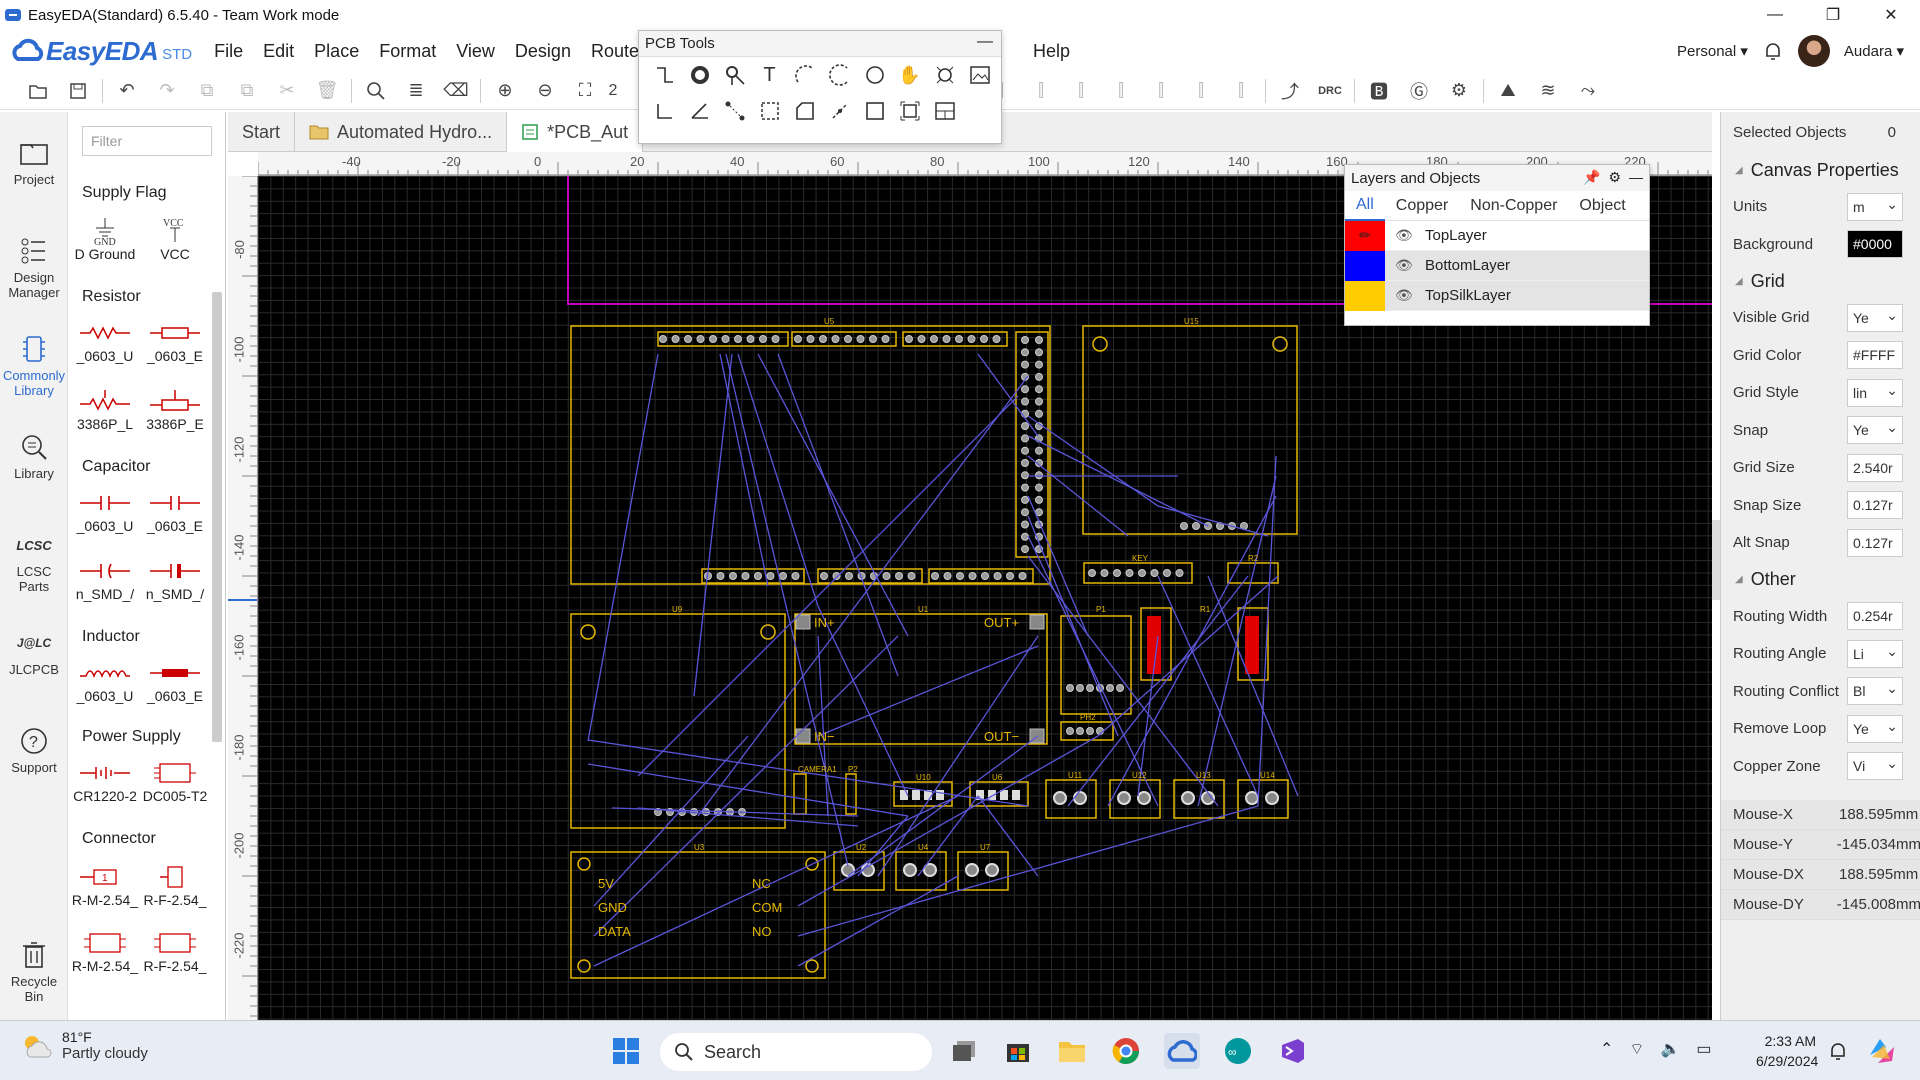 This screenshot has width=1920, height=1080. Describe the element at coordinates (1875, 244) in the screenshot. I see `background-color-input: #0000` at that location.